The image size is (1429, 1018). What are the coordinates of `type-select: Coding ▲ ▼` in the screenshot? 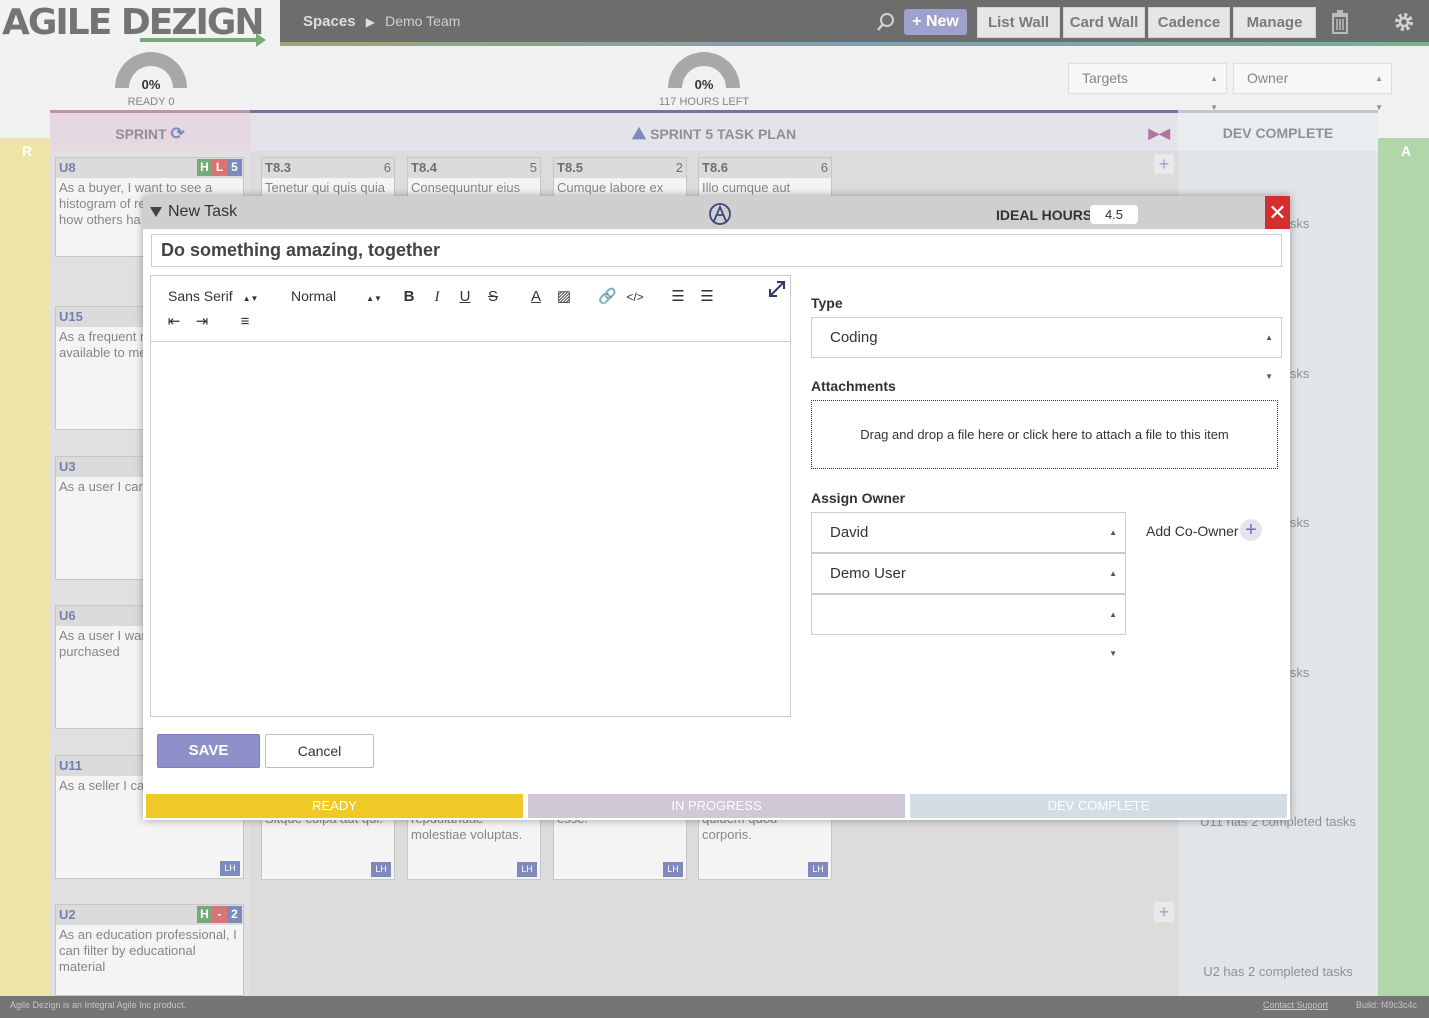 It's located at (1046, 349).